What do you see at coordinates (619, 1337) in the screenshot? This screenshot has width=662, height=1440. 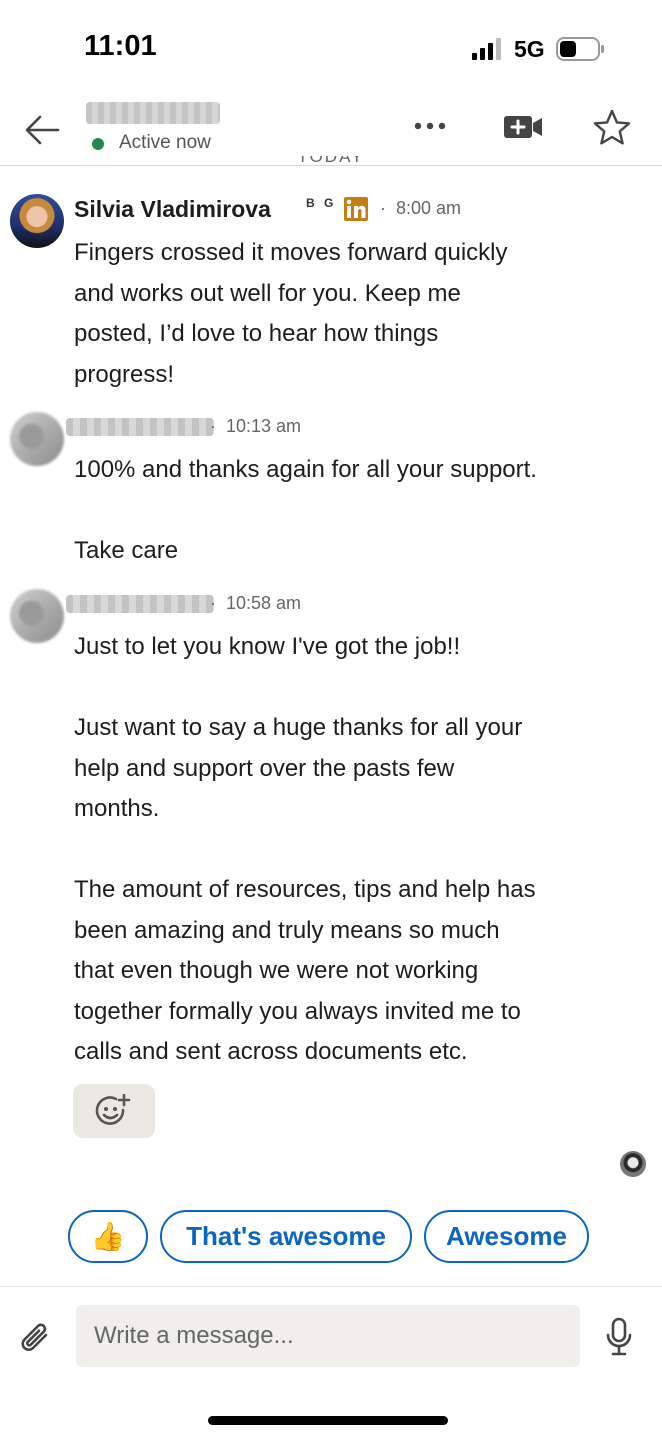 I see `mic-icon` at bounding box center [619, 1337].